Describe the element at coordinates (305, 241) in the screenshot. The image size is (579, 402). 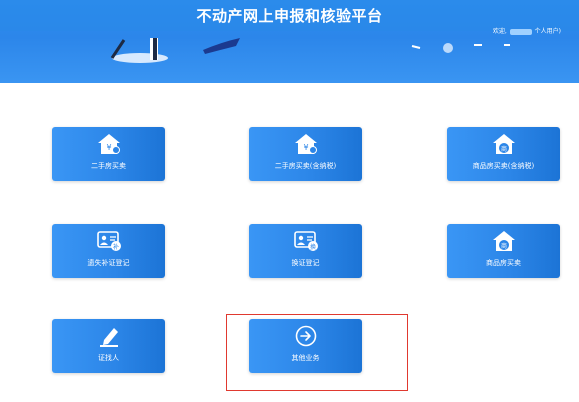
I see `certificate-exchange-icon: 换` at that location.